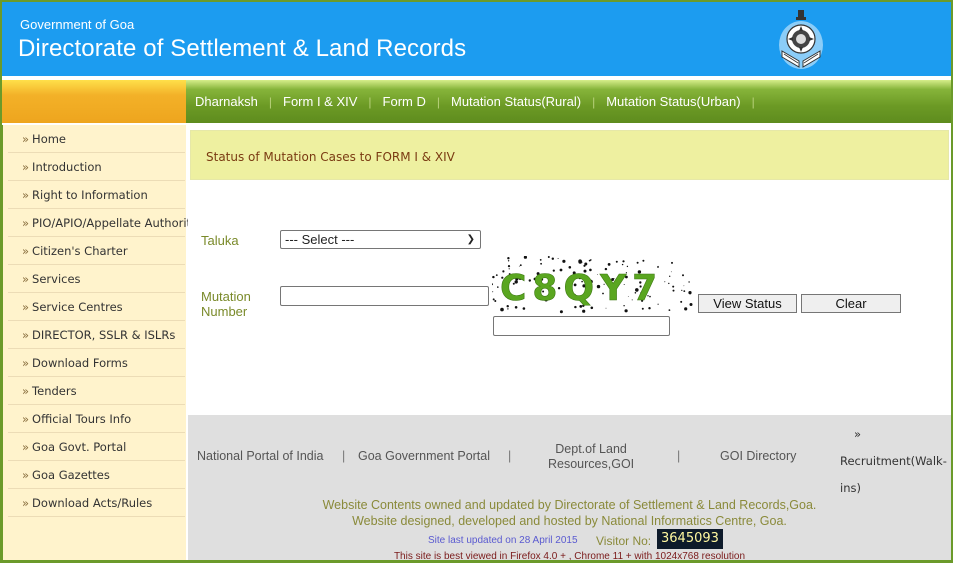 This screenshot has height=563, width=953. I want to click on captcha-image: C8QY7, so click(592, 285).